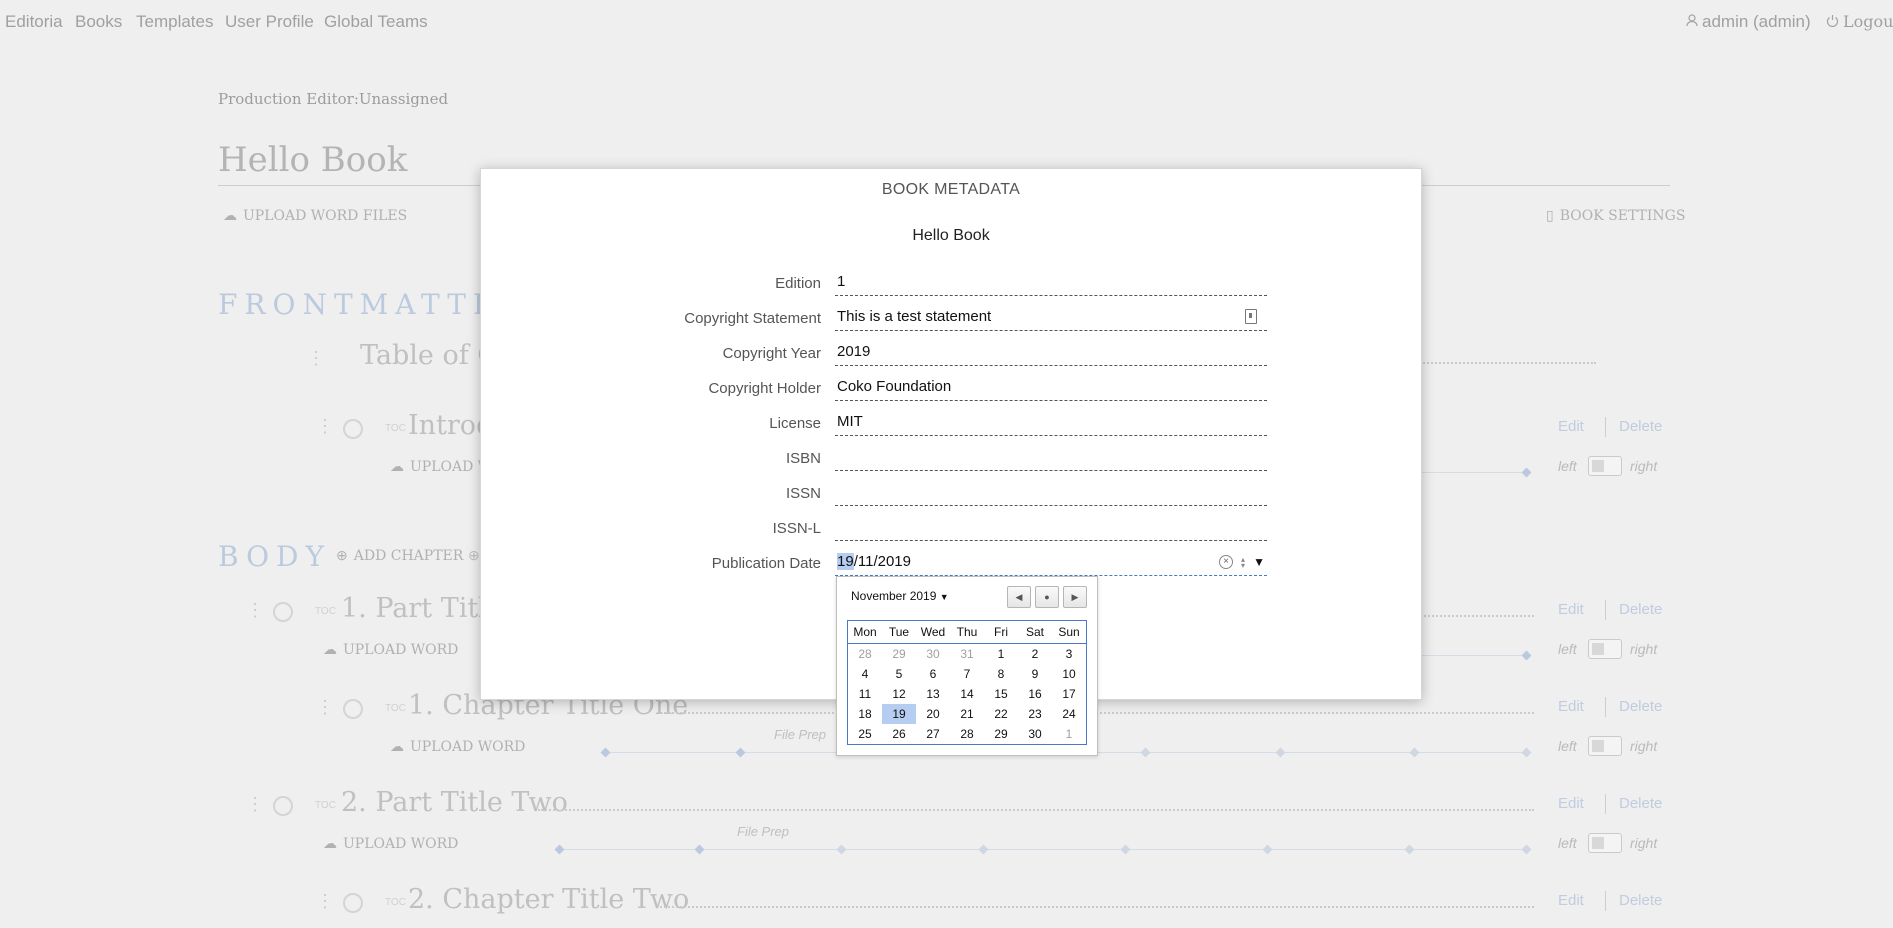 The height and width of the screenshot is (928, 1893). I want to click on calendar-day: 4, so click(865, 674).